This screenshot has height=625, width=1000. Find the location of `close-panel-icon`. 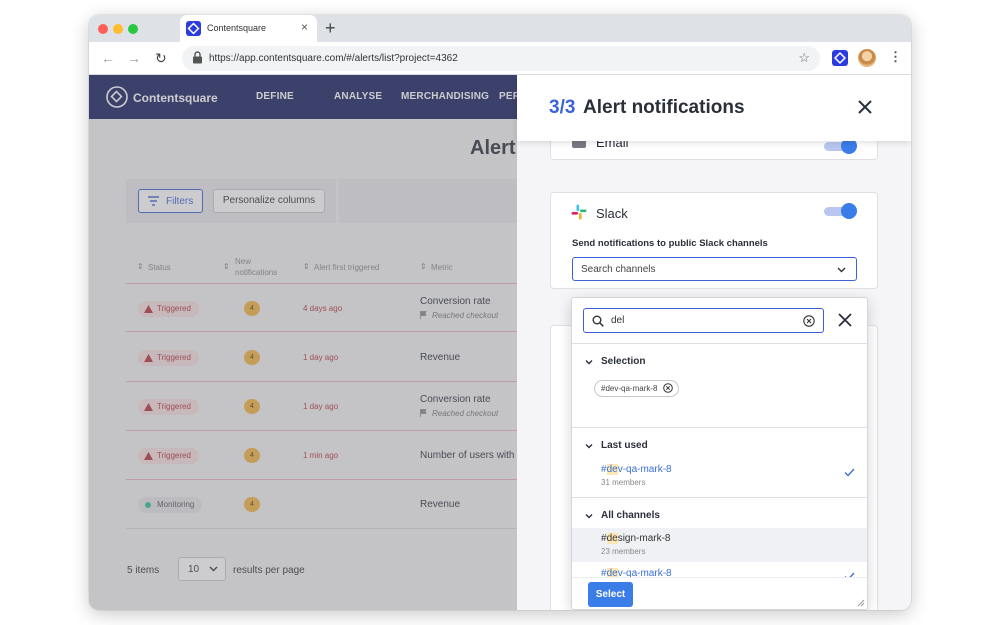

close-panel-icon is located at coordinates (865, 107).